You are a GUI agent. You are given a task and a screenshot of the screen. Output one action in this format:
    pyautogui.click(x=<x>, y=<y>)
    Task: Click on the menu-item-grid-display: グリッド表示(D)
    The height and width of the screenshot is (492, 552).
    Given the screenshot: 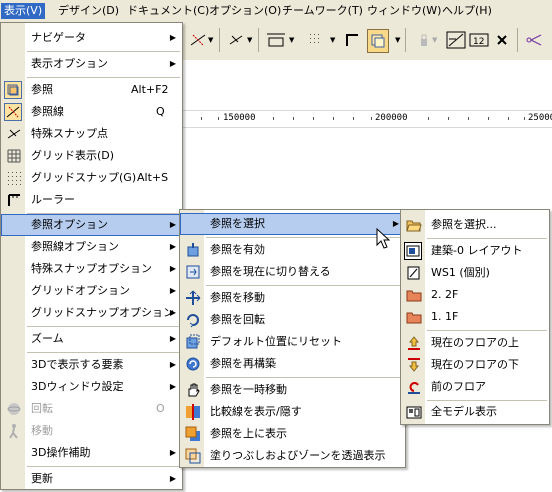 What is the action you would take?
    pyautogui.click(x=91, y=156)
    